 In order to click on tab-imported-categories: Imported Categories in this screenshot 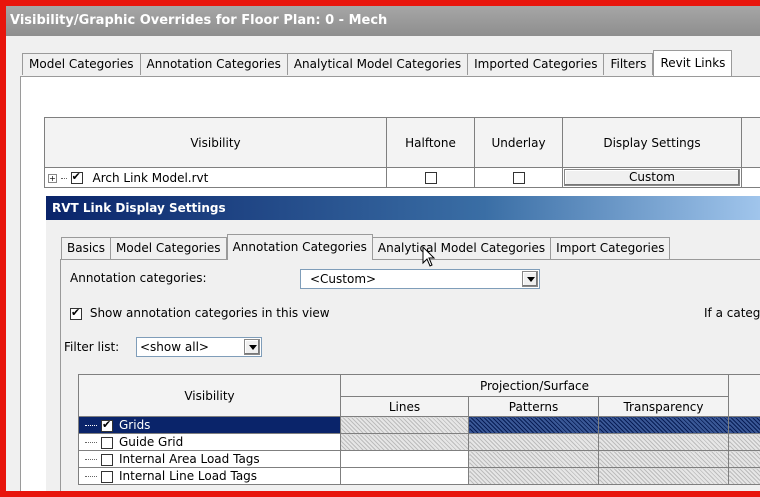, I will do `click(536, 64)`.